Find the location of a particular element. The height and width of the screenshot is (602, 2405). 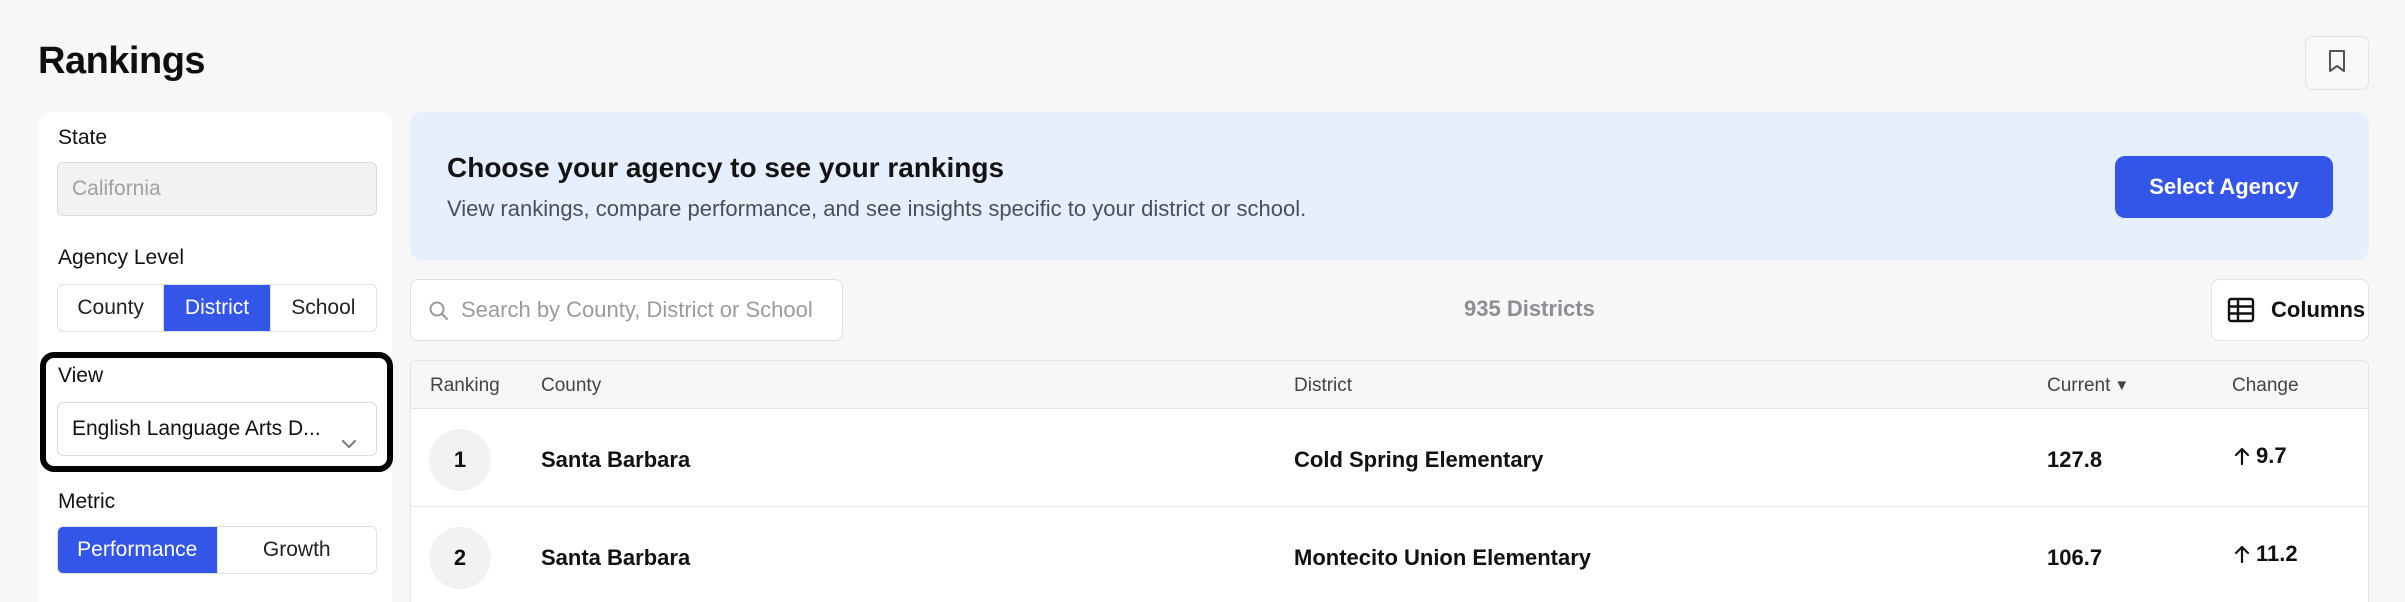

column-header-county: County is located at coordinates (571, 386).